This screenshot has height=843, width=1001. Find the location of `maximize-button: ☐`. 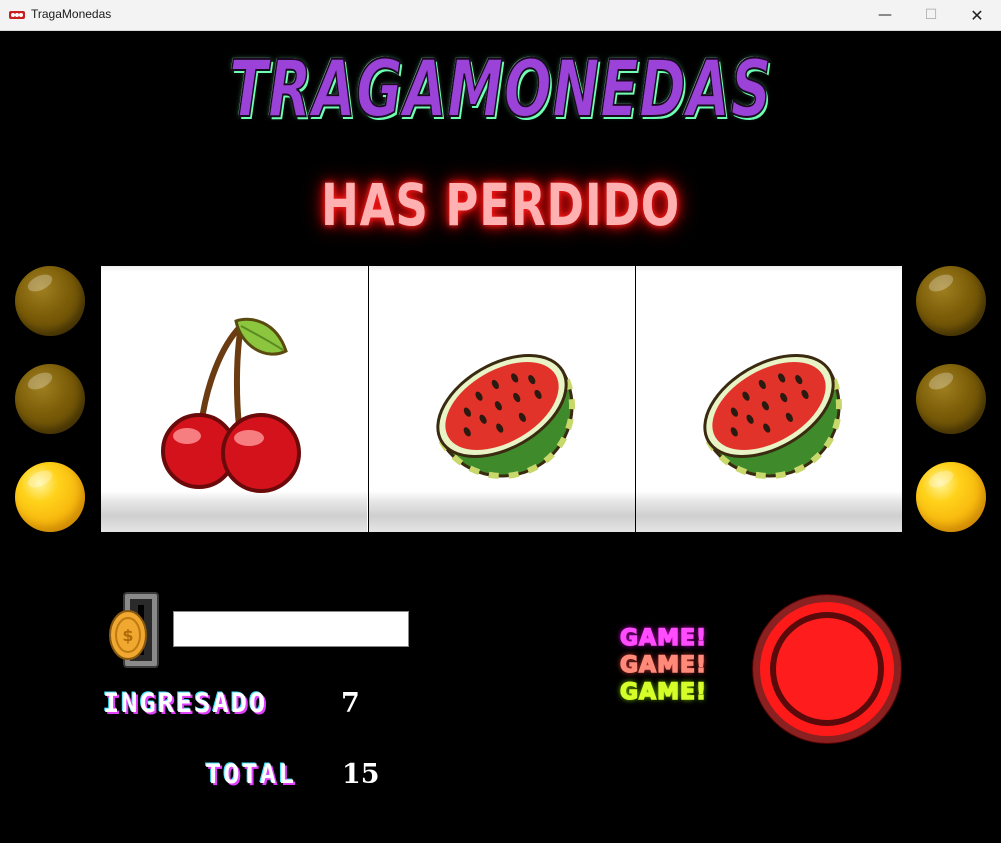

maximize-button: ☐ is located at coordinates (931, 15).